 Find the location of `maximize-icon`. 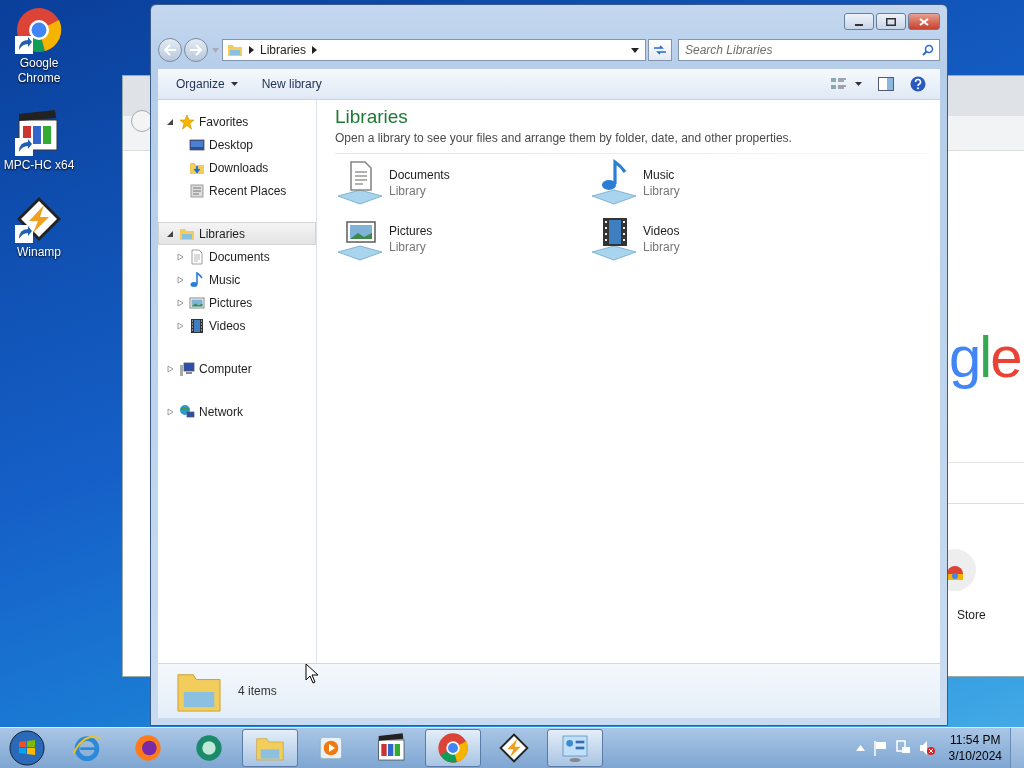

maximize-icon is located at coordinates (891, 21).